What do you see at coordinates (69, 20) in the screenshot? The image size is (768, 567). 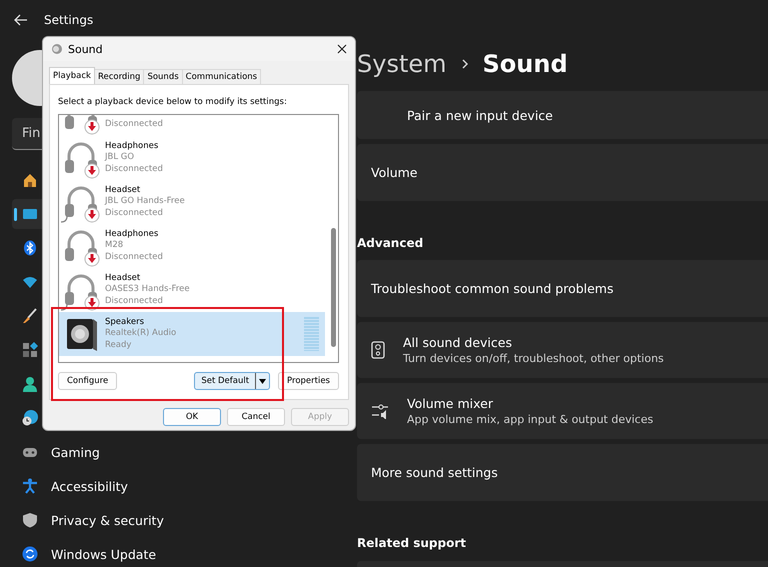 I see `app-title: Settings` at bounding box center [69, 20].